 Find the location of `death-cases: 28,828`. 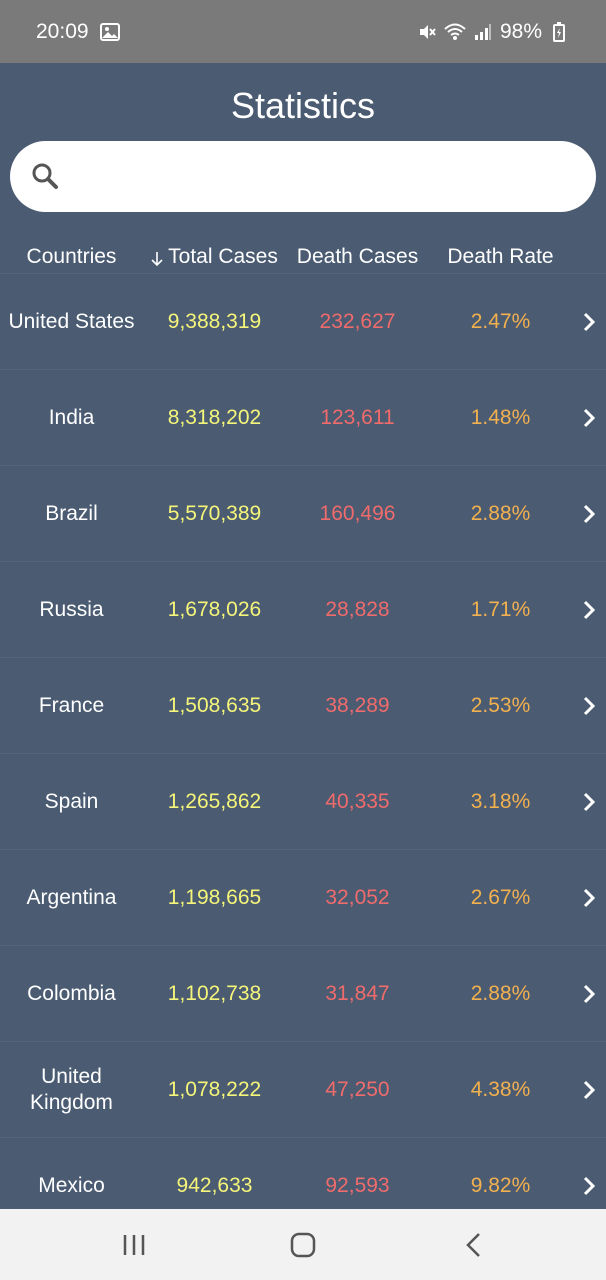

death-cases: 28,828 is located at coordinates (357, 609).